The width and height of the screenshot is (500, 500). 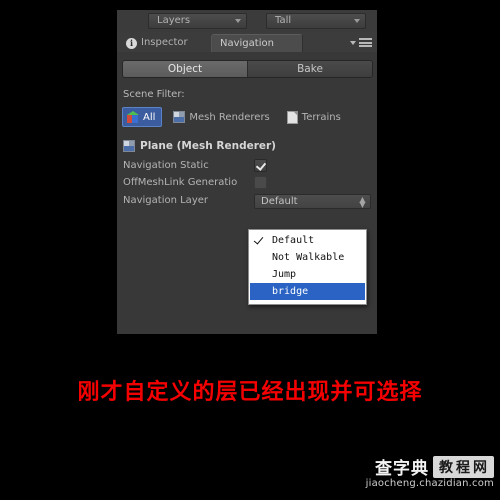 I want to click on tab-inspector: i Inspector, so click(x=164, y=43).